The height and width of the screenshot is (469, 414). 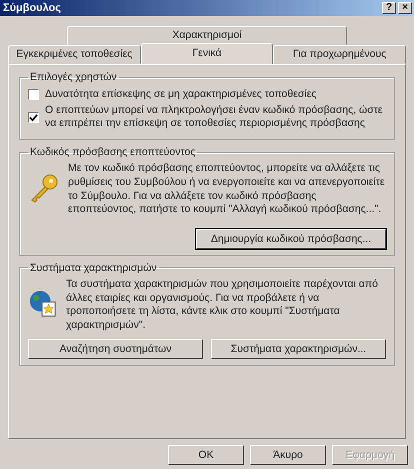 What do you see at coordinates (74, 54) in the screenshot?
I see `tab: Εγκεκριμένες τοποθεσίες` at bounding box center [74, 54].